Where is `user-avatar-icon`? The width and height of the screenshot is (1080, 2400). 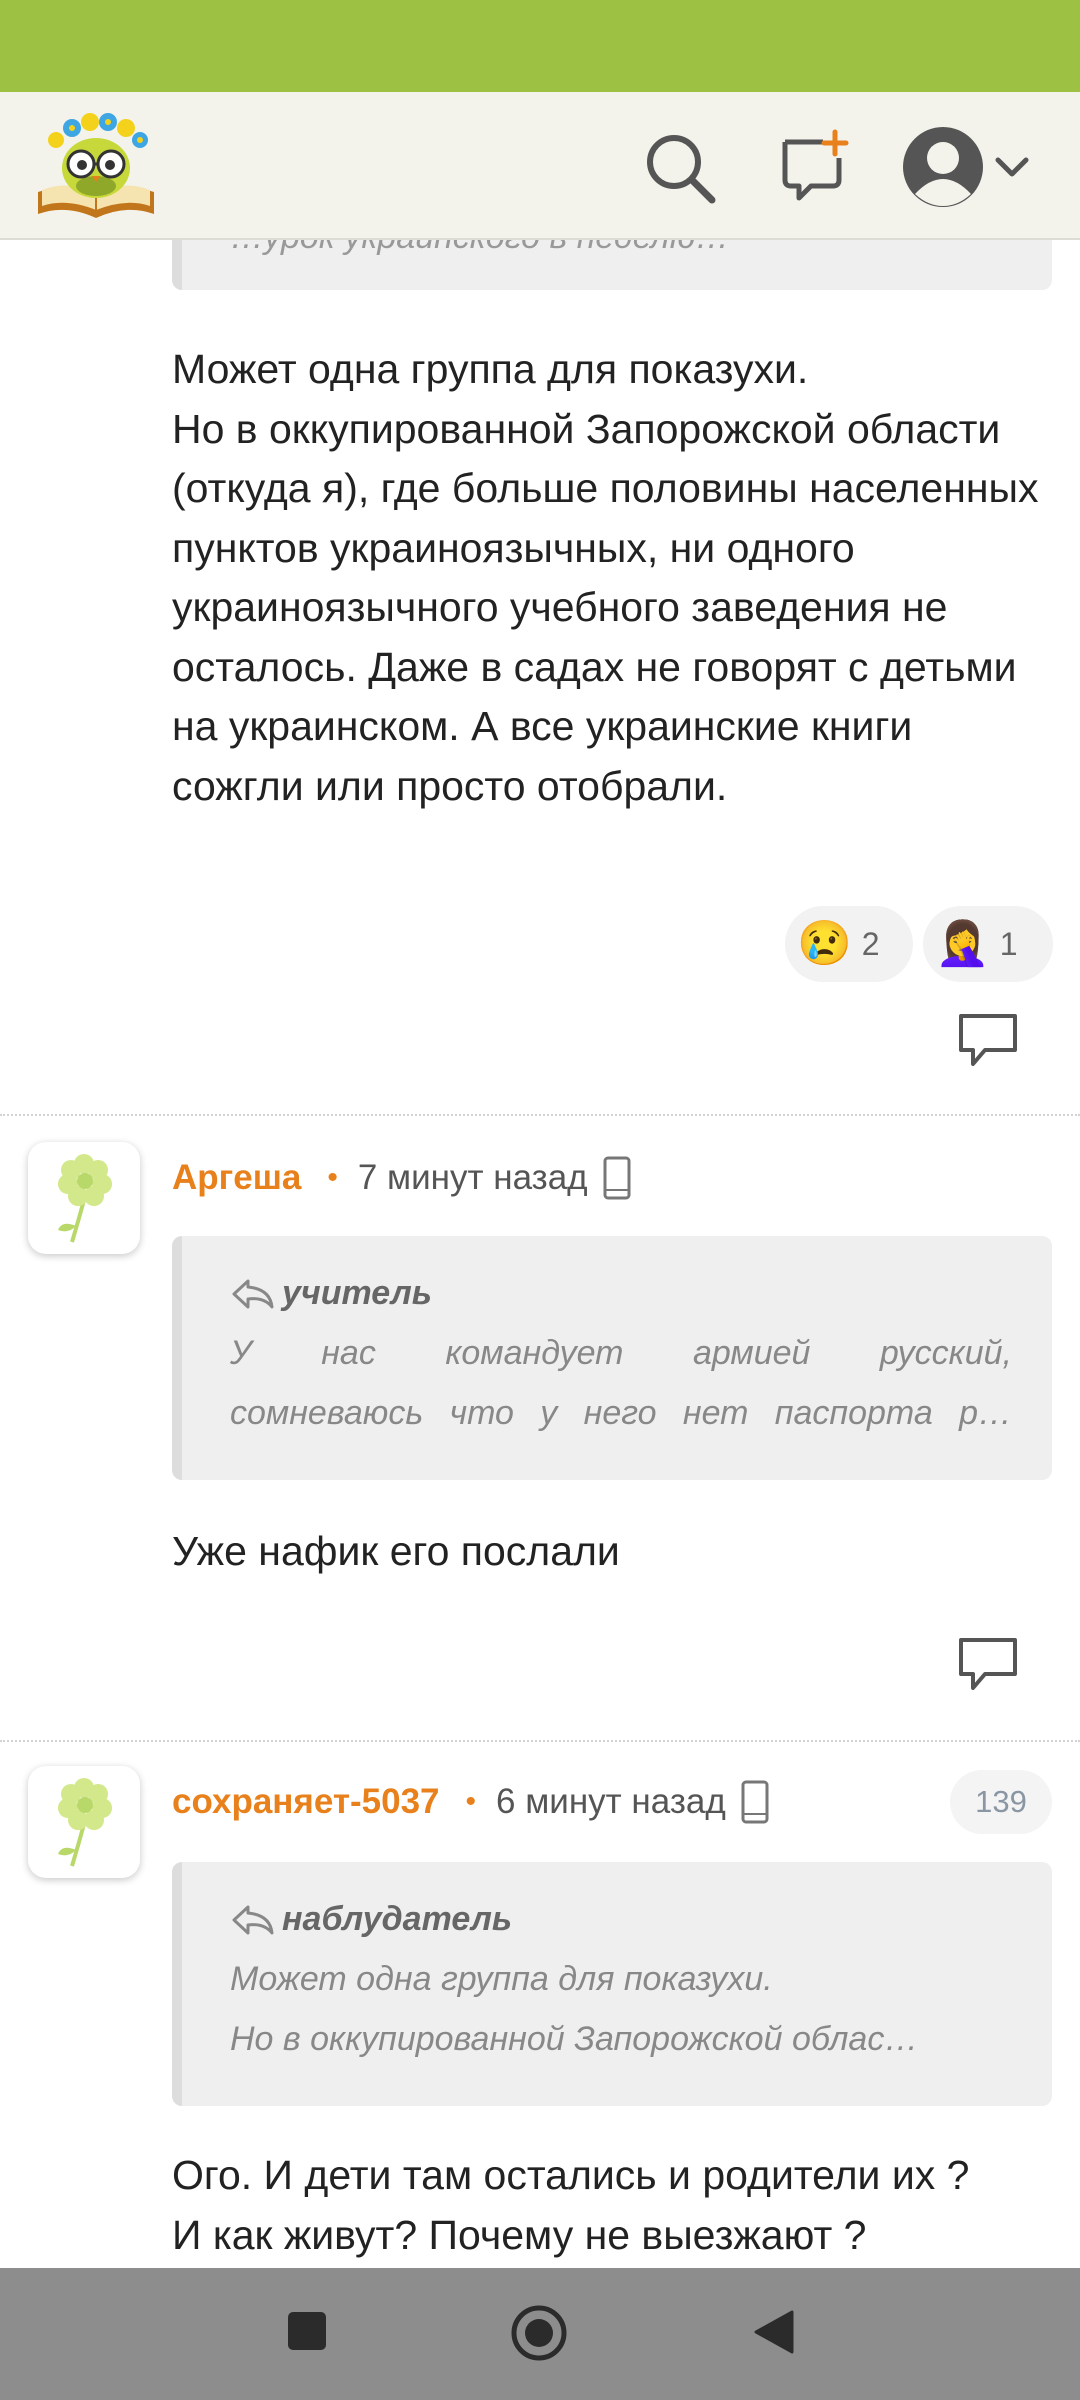 user-avatar-icon is located at coordinates (943, 167).